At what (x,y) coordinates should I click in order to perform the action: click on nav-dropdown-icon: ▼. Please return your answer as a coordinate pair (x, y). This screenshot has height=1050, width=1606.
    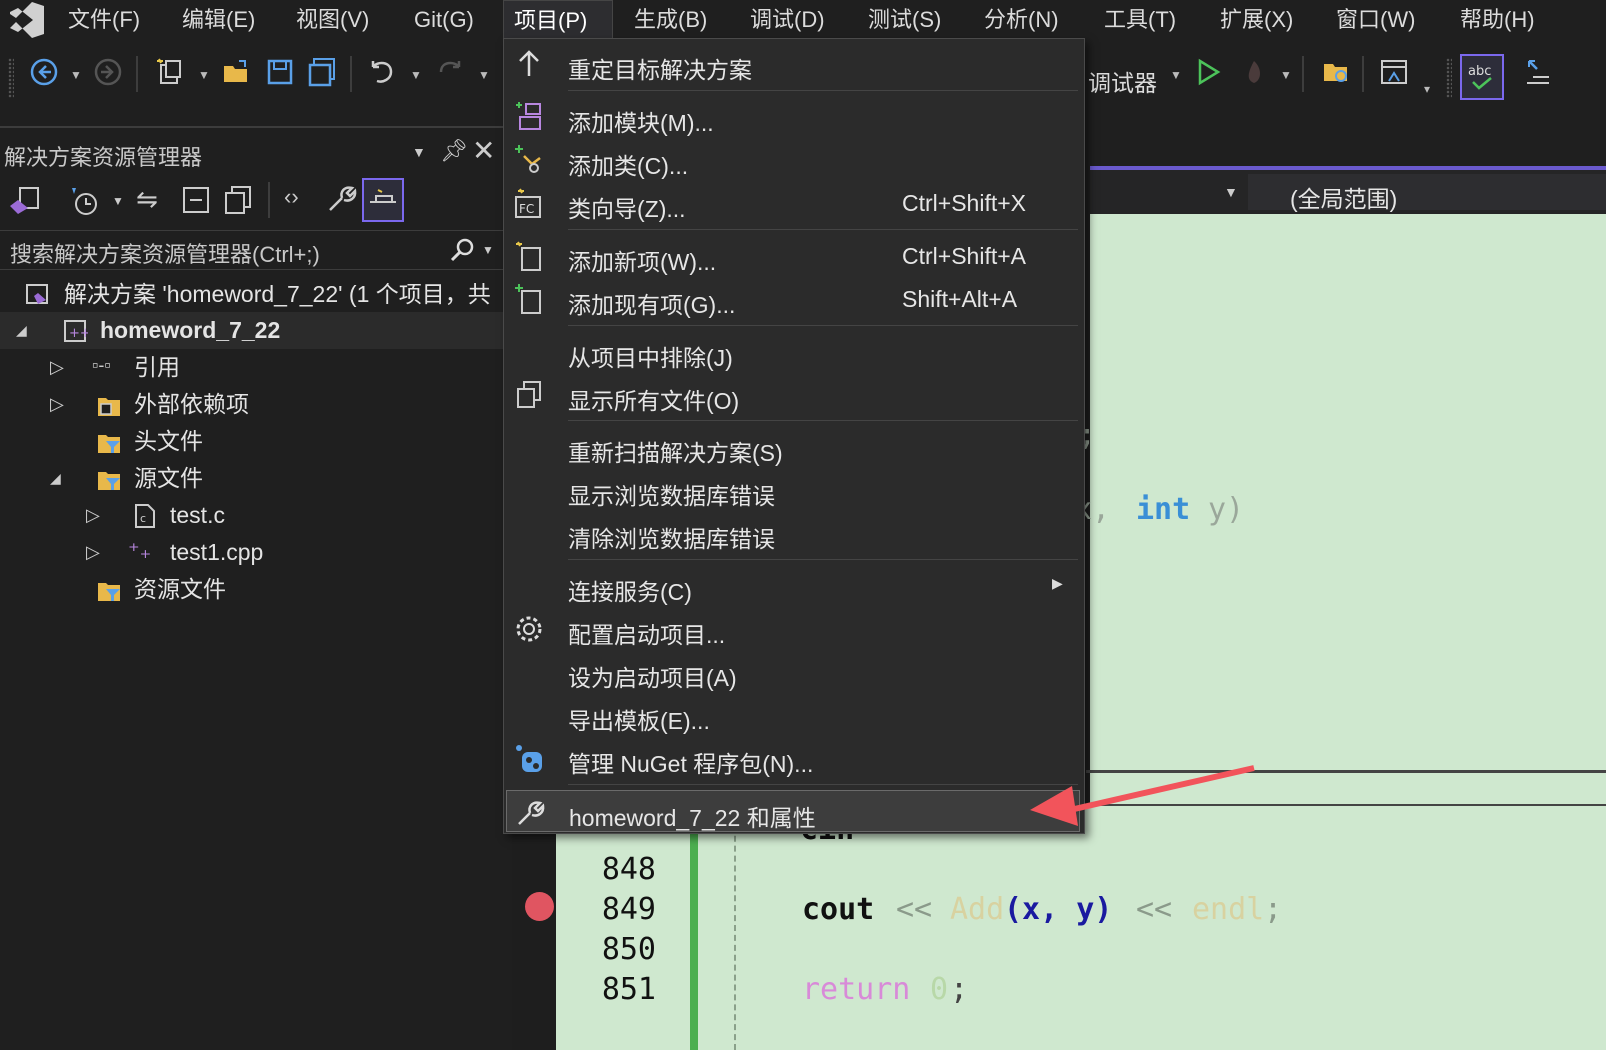
    Looking at the image, I should click on (1231, 192).